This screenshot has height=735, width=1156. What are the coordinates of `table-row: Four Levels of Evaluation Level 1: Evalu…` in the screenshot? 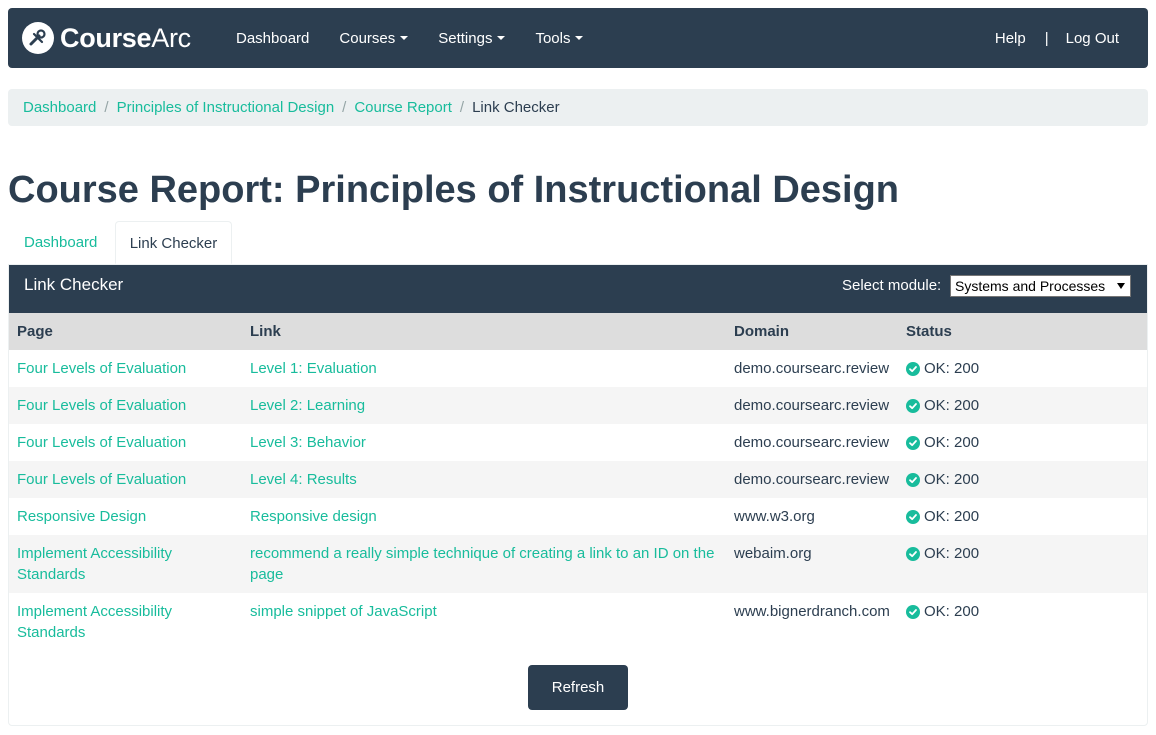 It's located at (578, 368).